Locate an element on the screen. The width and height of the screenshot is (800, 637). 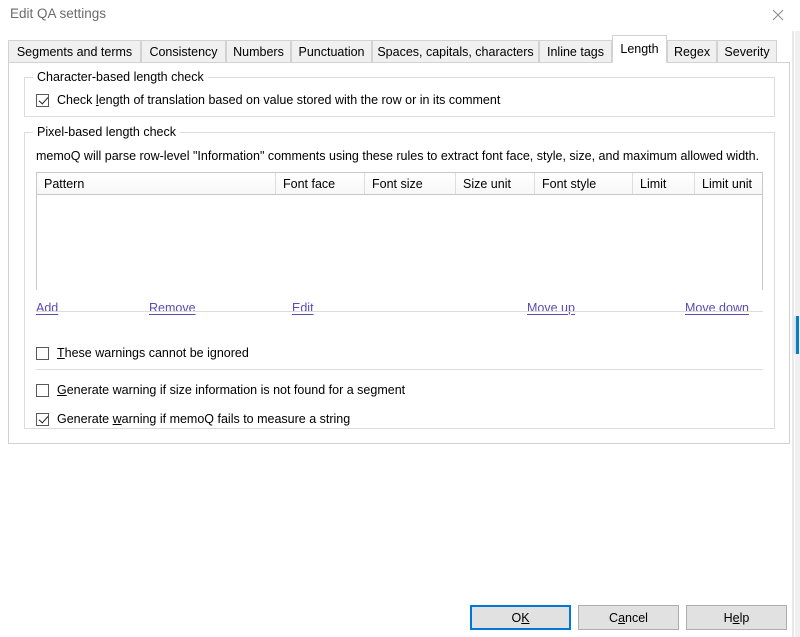
checkbox-label: These warnings cannot be ignored is located at coordinates (153, 353).